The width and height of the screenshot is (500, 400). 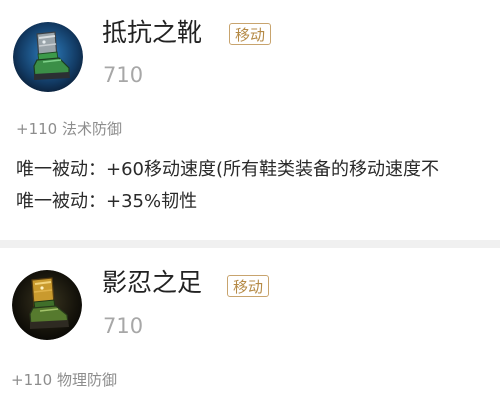 What do you see at coordinates (48, 57) in the screenshot?
I see `green-boot-icon` at bounding box center [48, 57].